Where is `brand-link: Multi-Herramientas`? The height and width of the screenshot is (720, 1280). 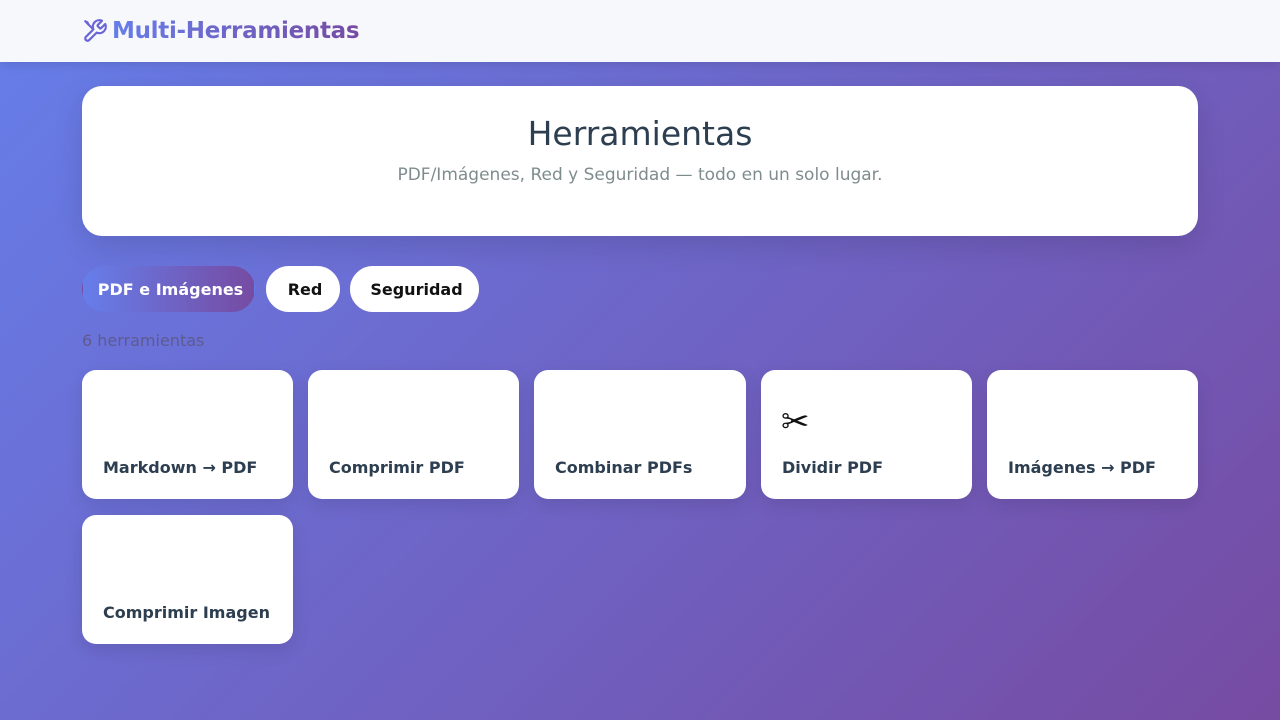
brand-link: Multi-Herramientas is located at coordinates (221, 31).